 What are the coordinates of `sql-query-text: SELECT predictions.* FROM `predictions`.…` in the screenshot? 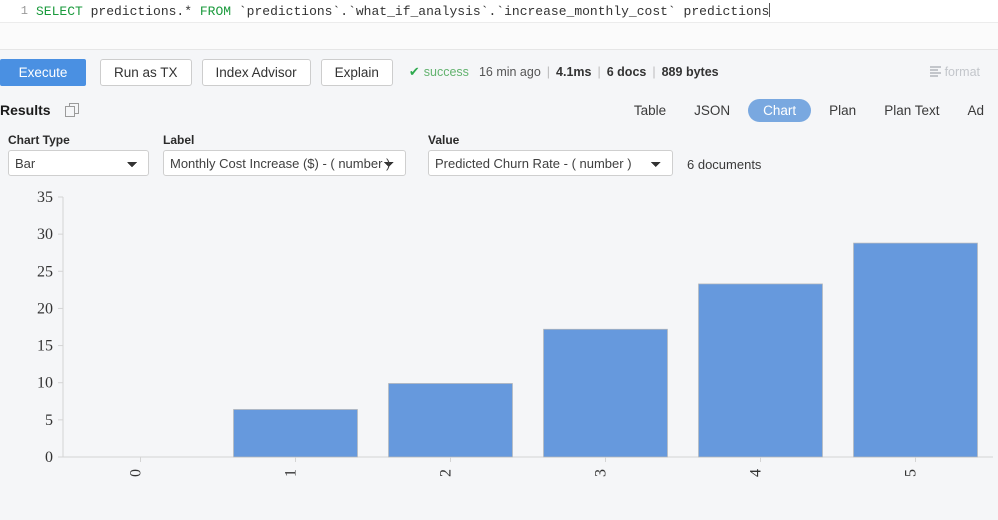 It's located at (403, 11).